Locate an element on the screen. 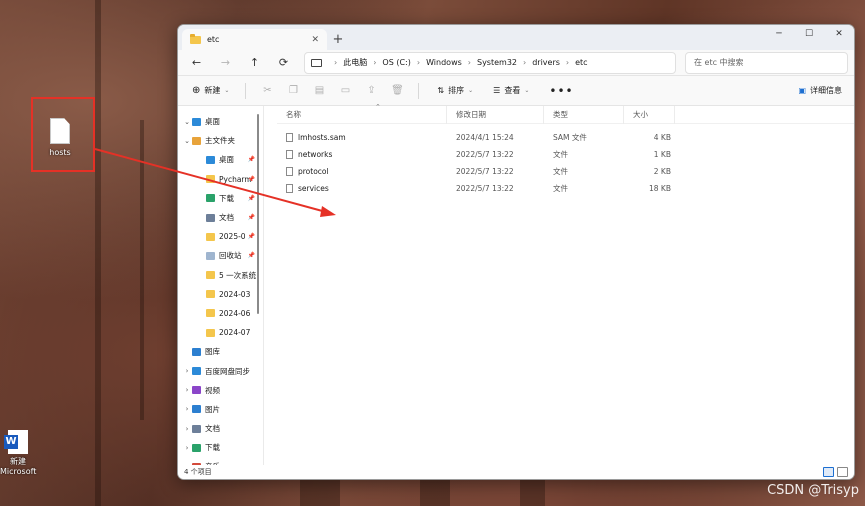 The width and height of the screenshot is (865, 506). sidebar-item: 图库 is located at coordinates (219, 351).